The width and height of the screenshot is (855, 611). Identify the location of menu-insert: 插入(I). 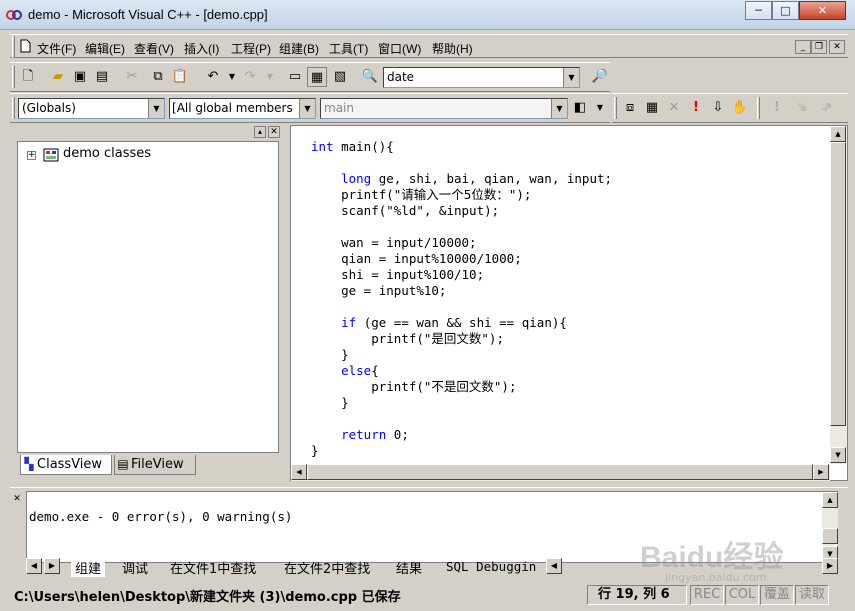
(201, 48).